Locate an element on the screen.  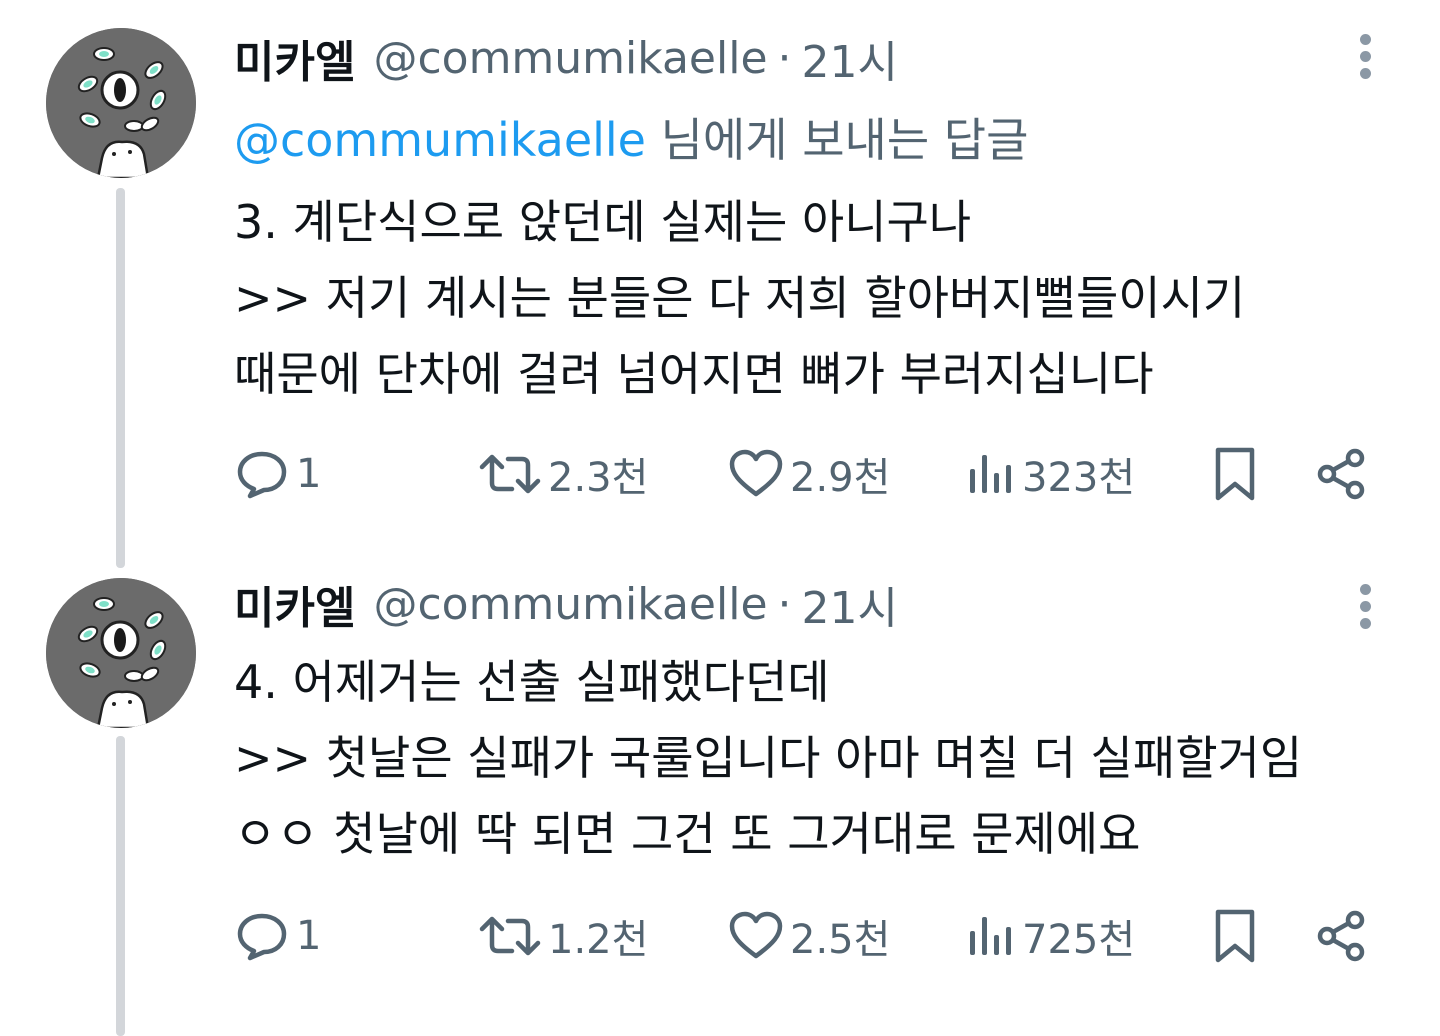
action-bar: 1 2.3천 2.9천 323천 is located at coordinates (804, 474).